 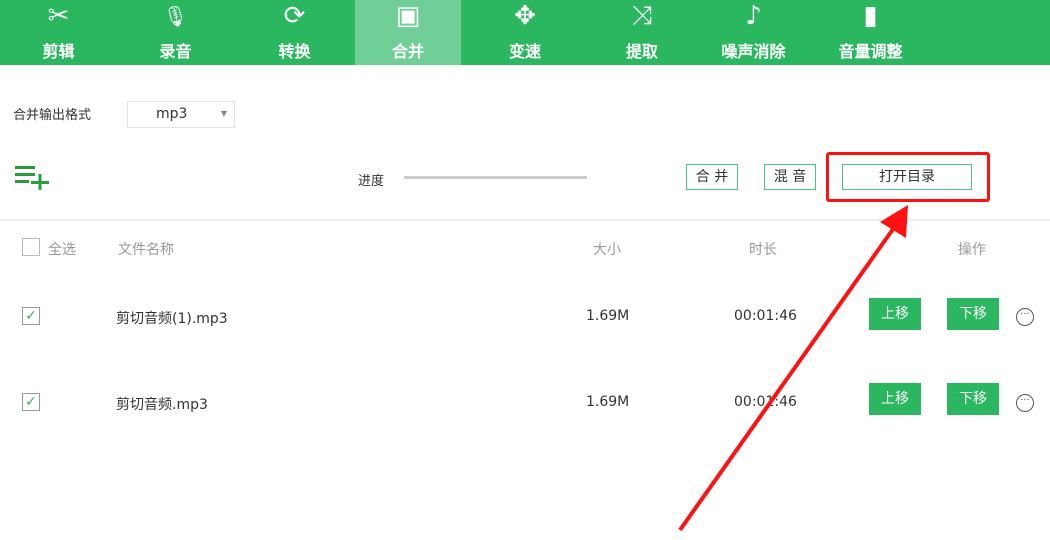 What do you see at coordinates (793, 368) in the screenshot?
I see `annotation-arrow` at bounding box center [793, 368].